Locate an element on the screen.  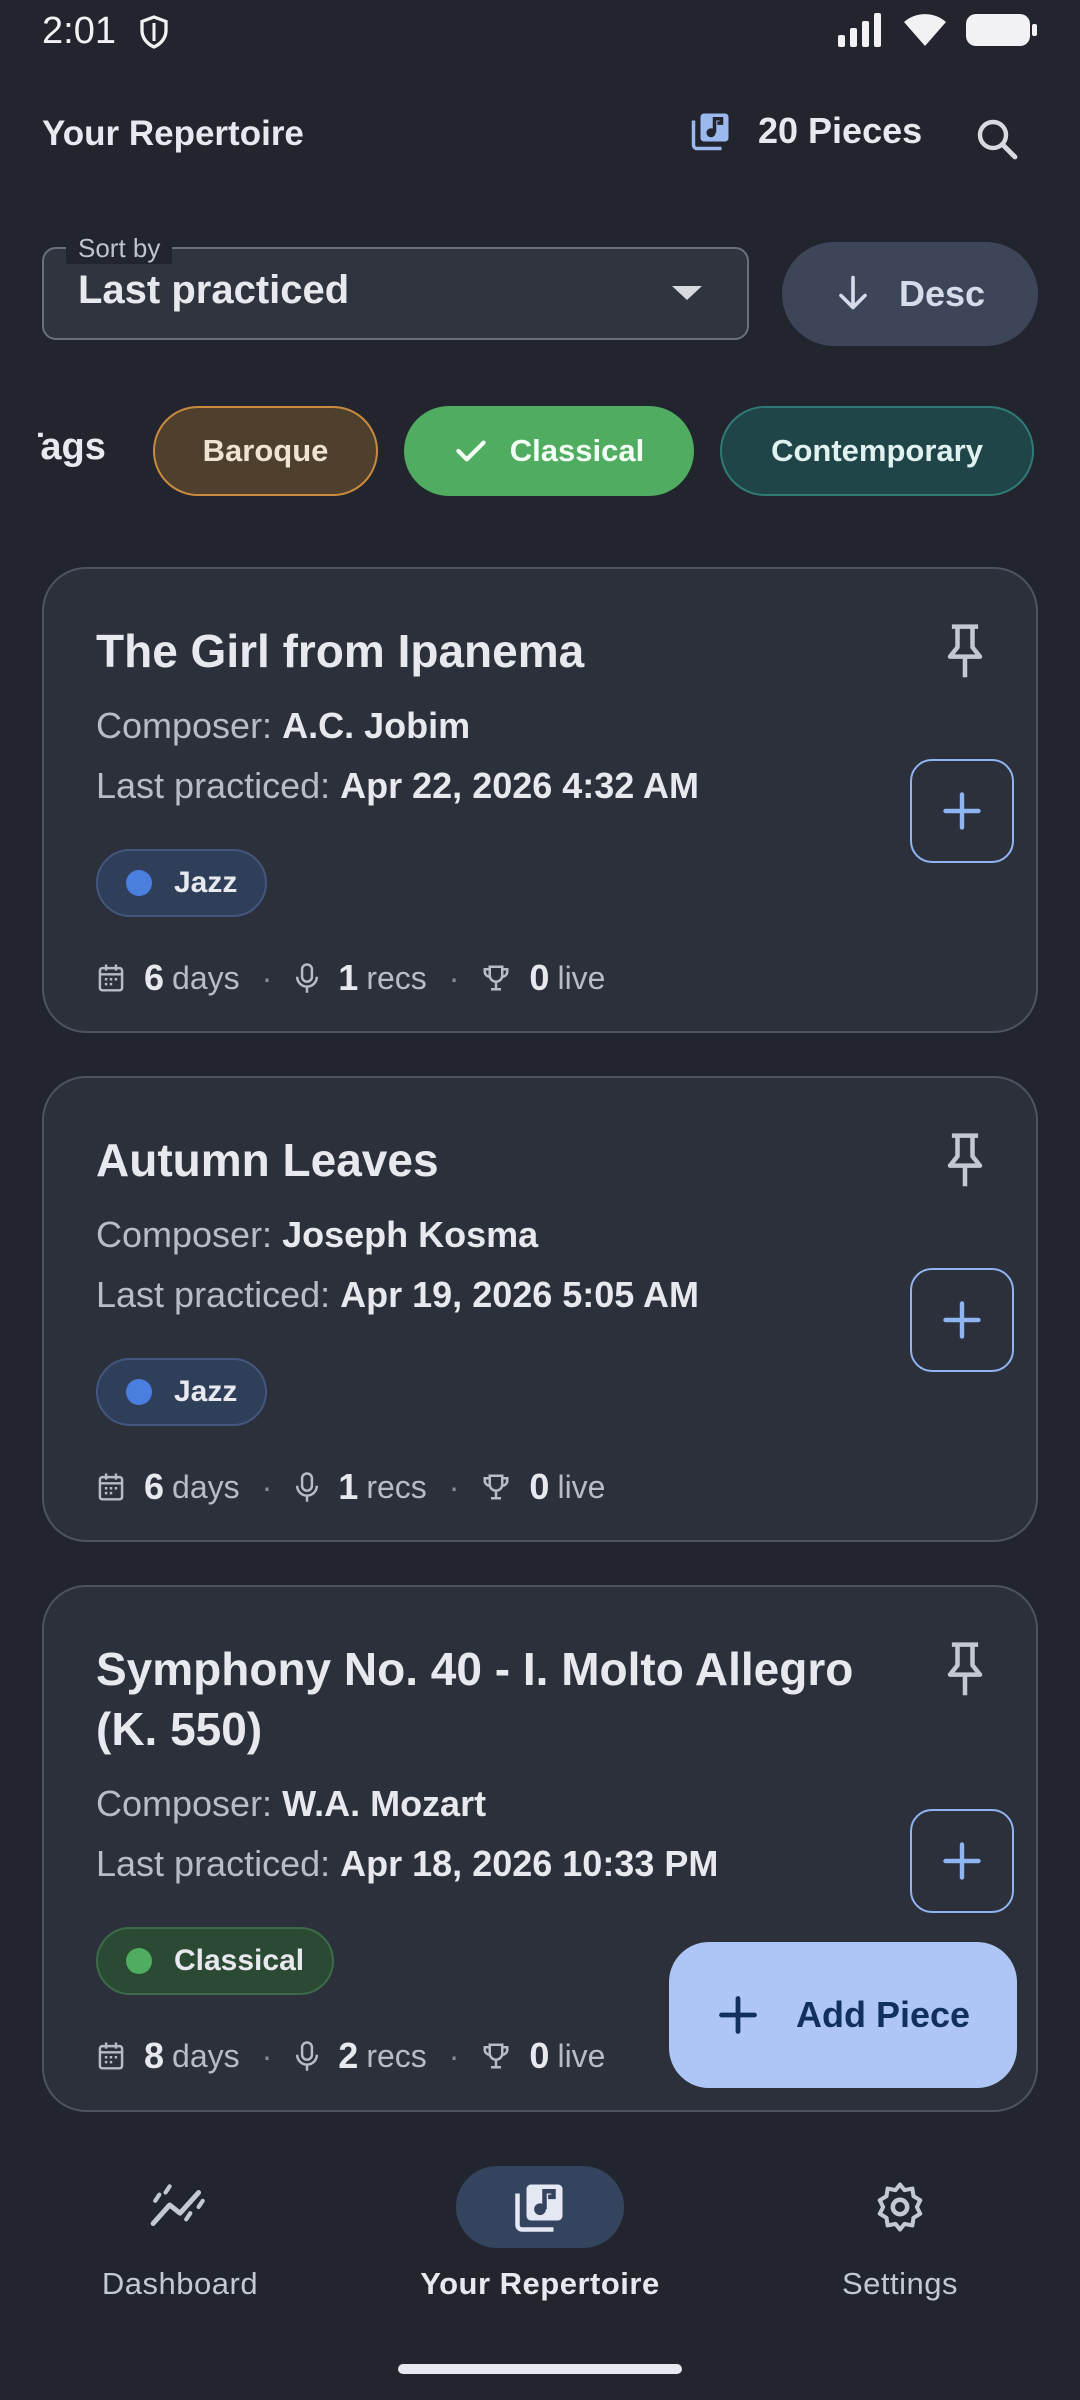
home-indicator is located at coordinates (540, 2369).